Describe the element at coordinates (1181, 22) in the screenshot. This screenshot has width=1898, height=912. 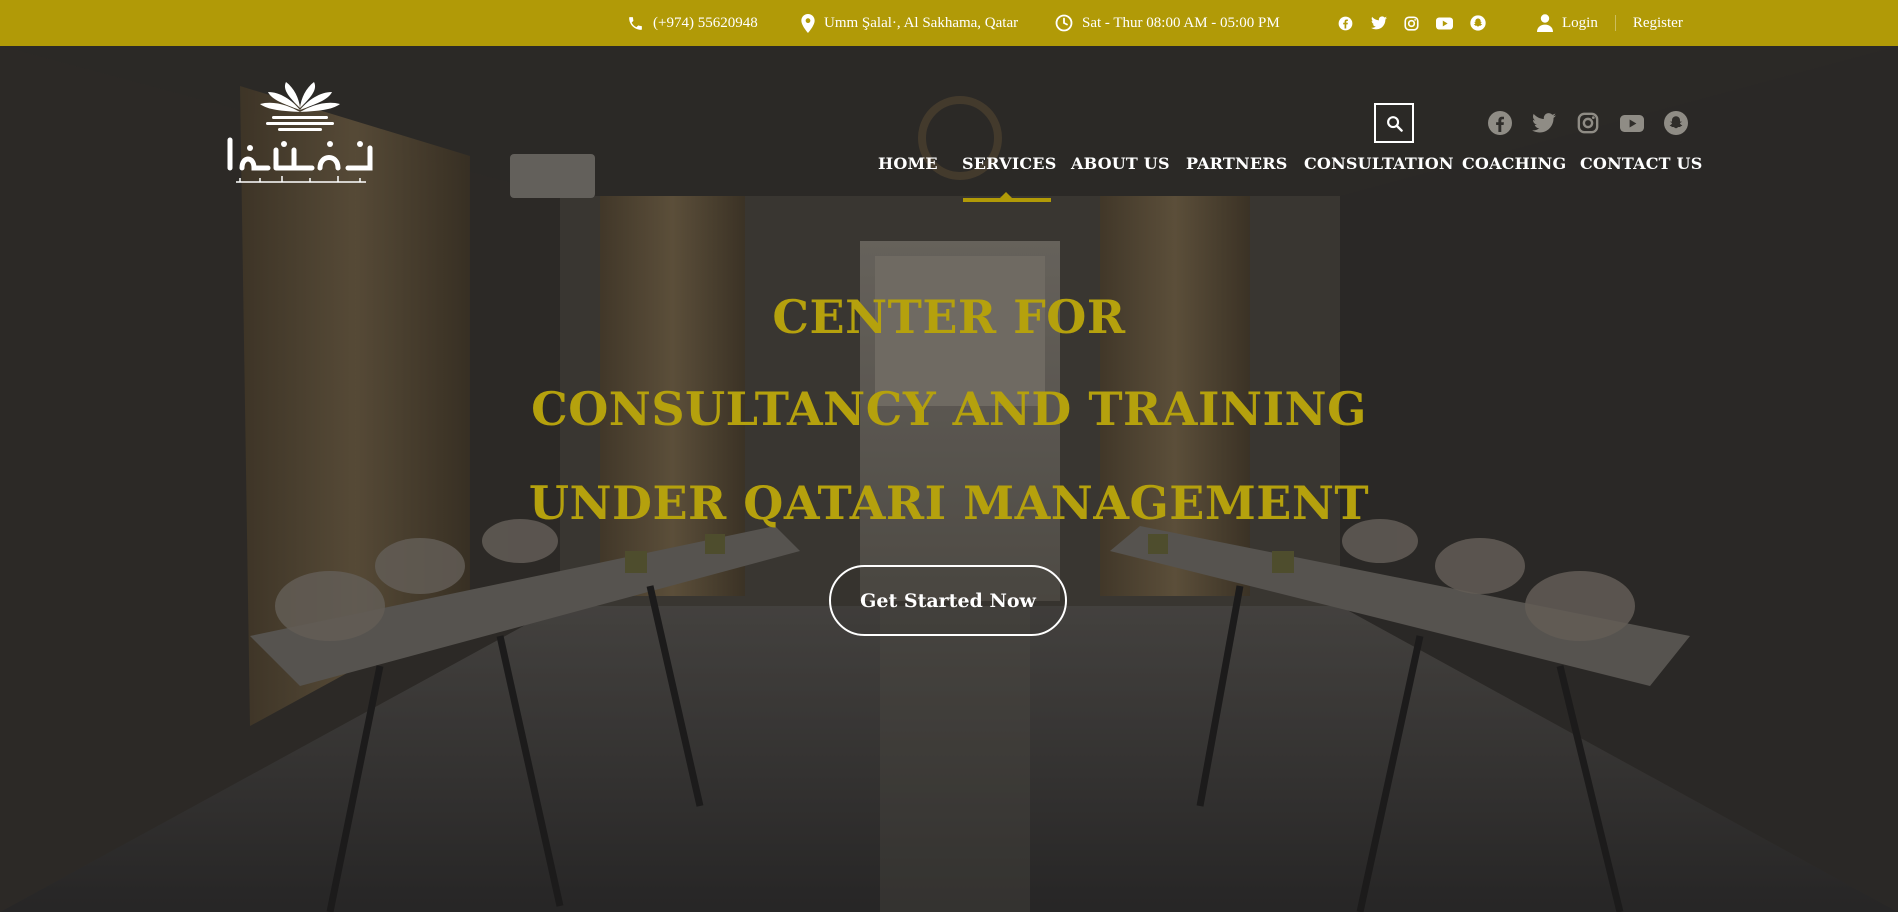
I see `hours-text: Sat - Thur 08:00 AM - 05:00 PM` at that location.